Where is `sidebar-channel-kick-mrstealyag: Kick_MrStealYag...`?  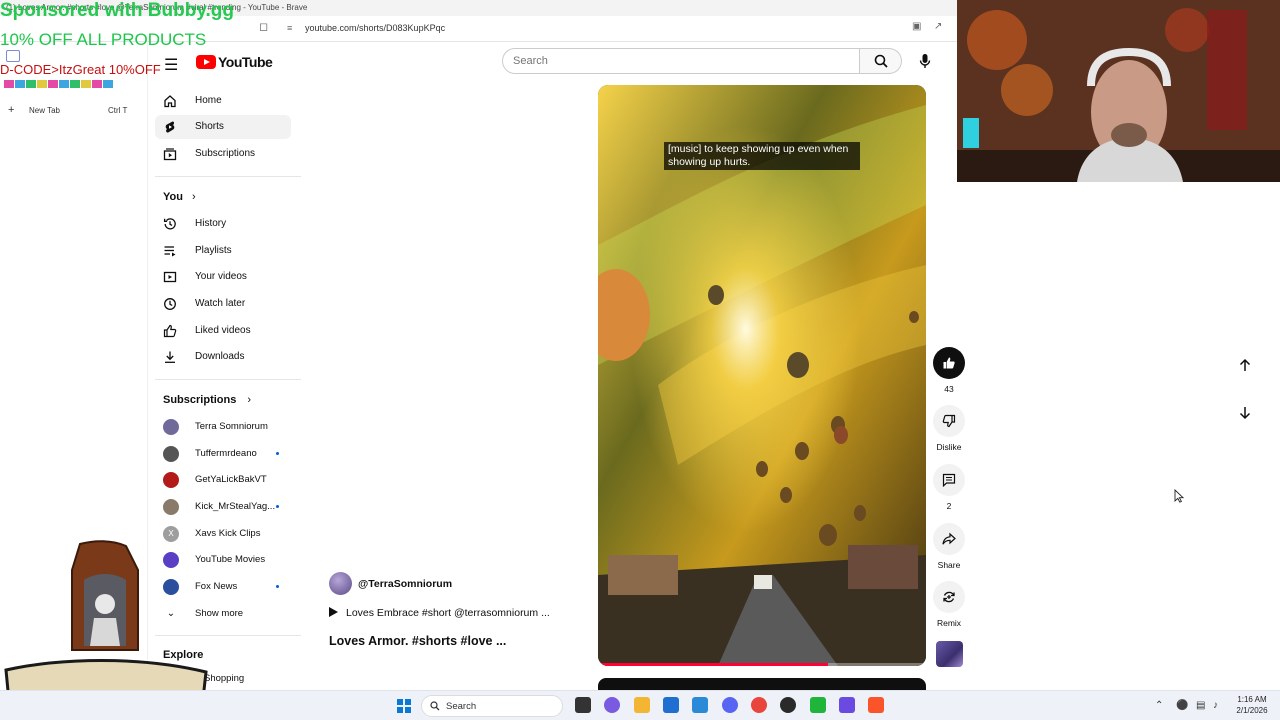 sidebar-channel-kick-mrstealyag: Kick_MrStealYag... is located at coordinates (223, 507).